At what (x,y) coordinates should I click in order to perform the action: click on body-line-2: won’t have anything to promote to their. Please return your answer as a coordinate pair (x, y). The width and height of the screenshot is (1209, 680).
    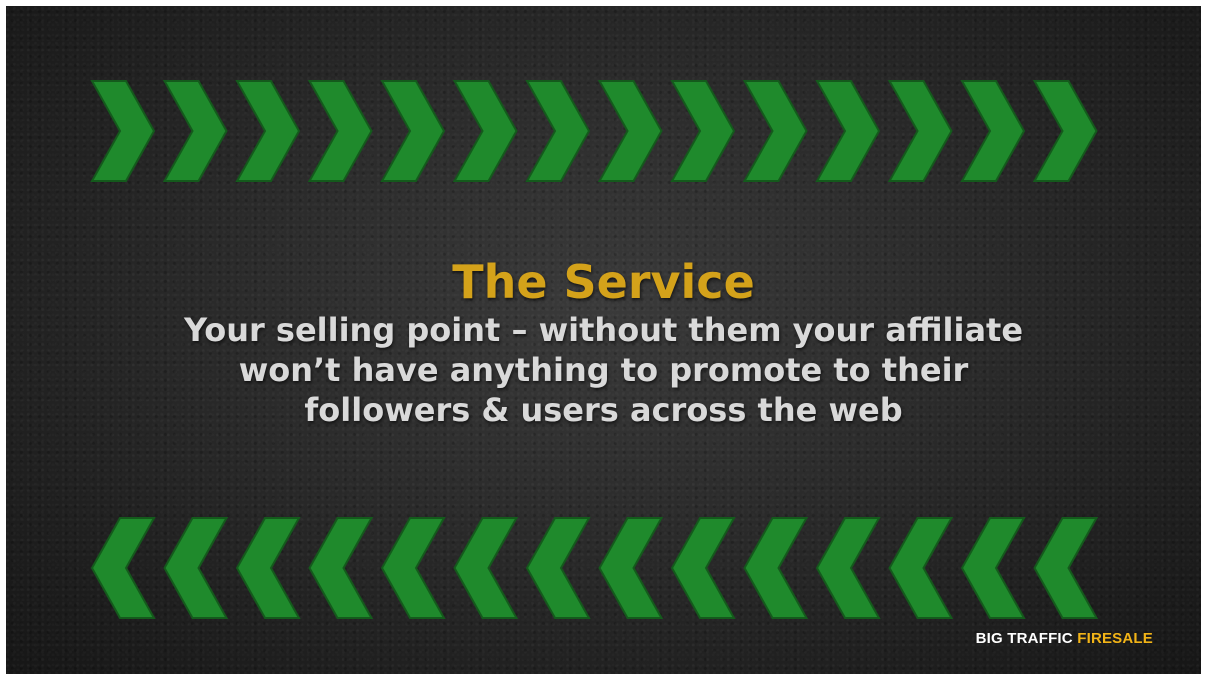
    Looking at the image, I should click on (603, 370).